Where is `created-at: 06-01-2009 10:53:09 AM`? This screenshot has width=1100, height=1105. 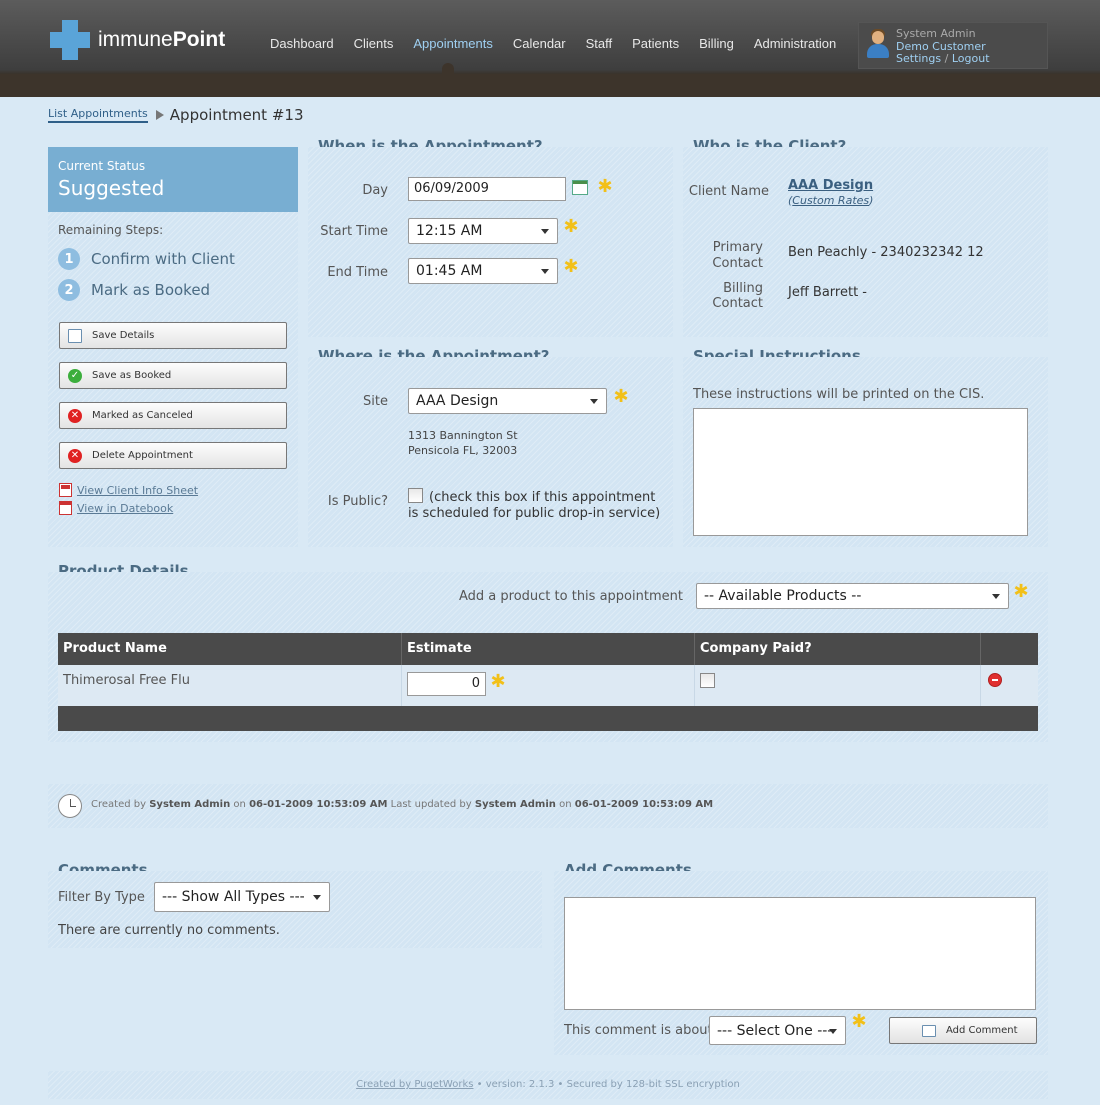
created-at: 06-01-2009 10:53:09 AM is located at coordinates (318, 804).